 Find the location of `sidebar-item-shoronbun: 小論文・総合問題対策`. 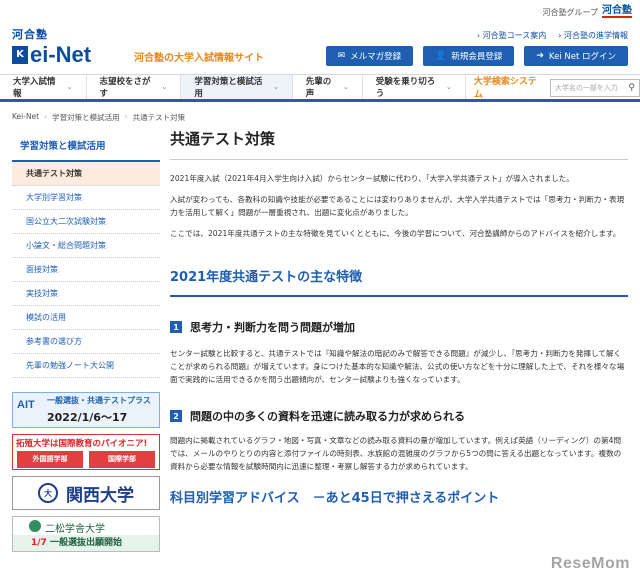

sidebar-item-shoronbun: 小論文・総合問題対策 is located at coordinates (86, 246).